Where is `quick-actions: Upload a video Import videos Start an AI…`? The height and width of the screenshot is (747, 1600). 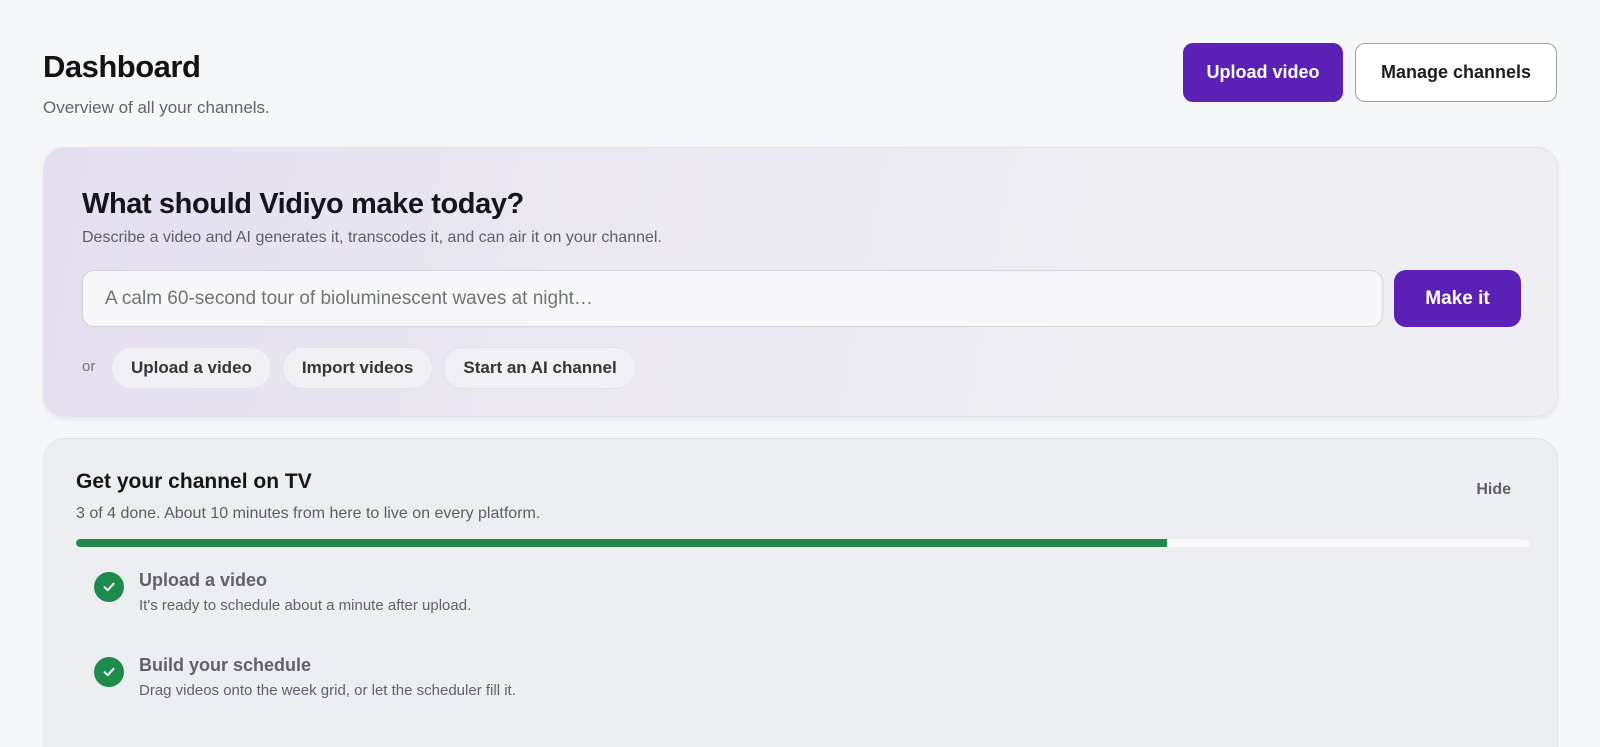
quick-actions: Upload a video Import videos Start an AI… is located at coordinates (374, 368).